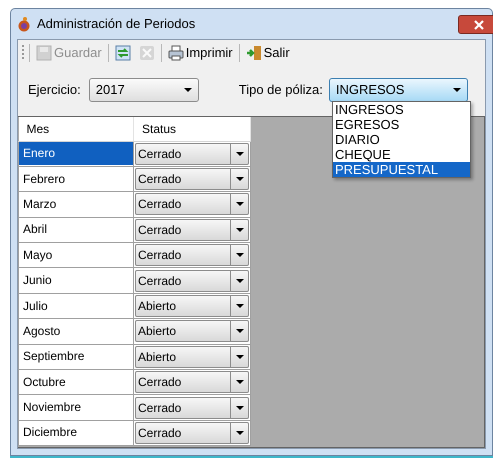  I want to click on ejercicio-dropdown: 2017, so click(143, 90).